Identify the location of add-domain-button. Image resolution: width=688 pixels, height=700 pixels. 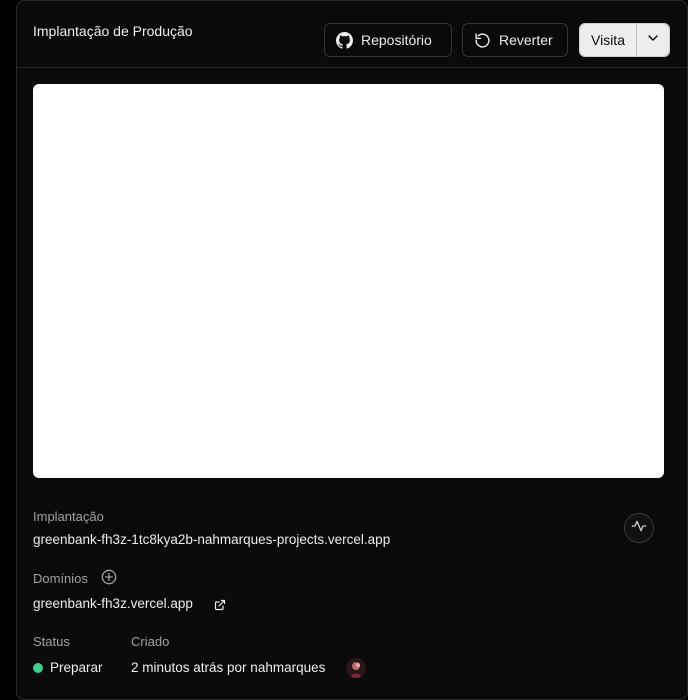
(109, 579).